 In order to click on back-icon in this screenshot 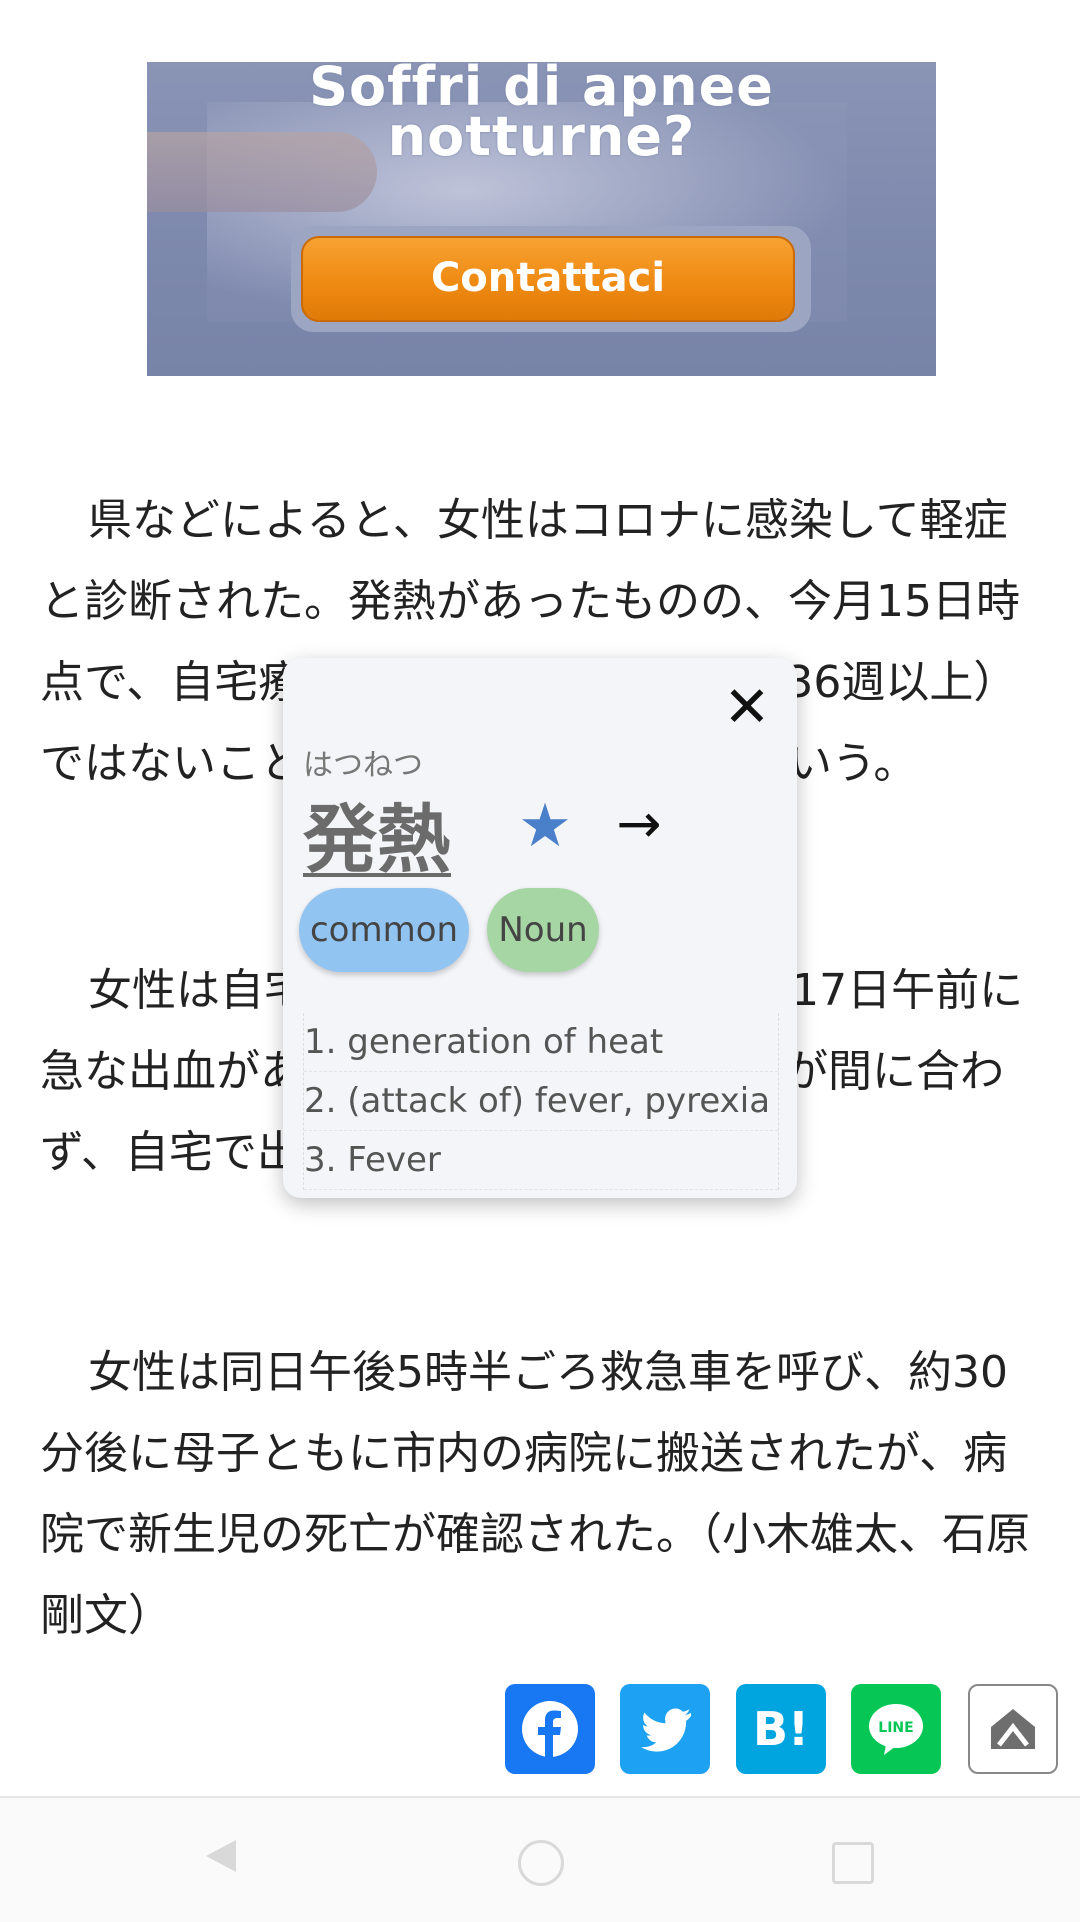, I will do `click(221, 1856)`.